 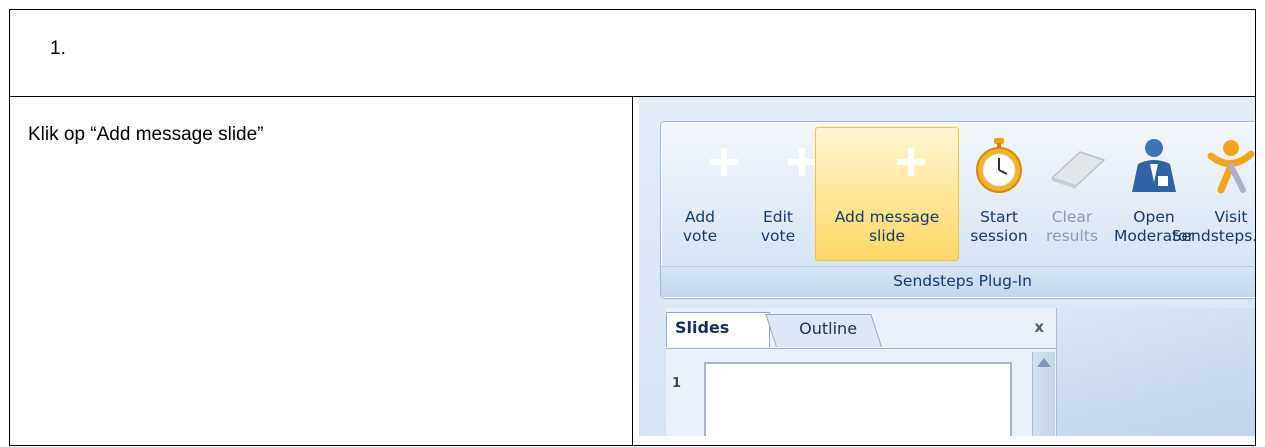 What do you see at coordinates (58, 48) in the screenshot?
I see `step-number: 1.` at bounding box center [58, 48].